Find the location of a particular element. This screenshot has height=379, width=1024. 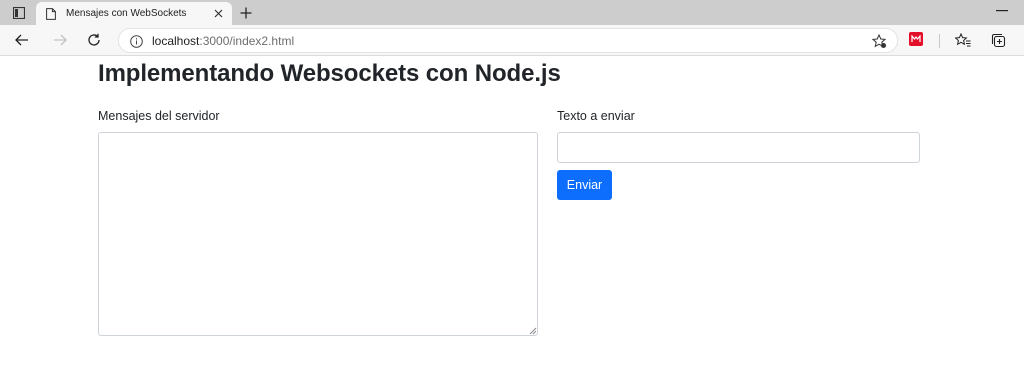

minimize-icon is located at coordinates (1002, 11).